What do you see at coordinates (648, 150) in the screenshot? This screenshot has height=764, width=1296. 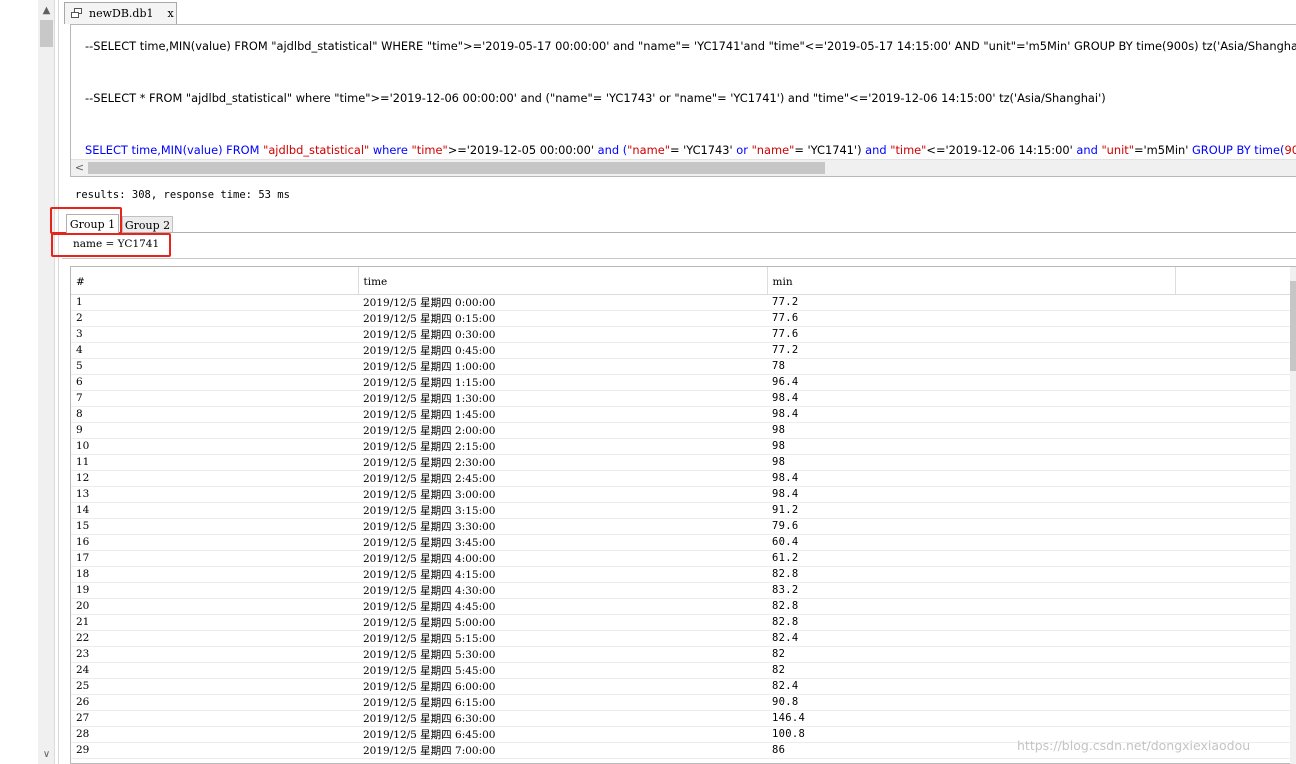 I see `sql-token: "name"` at bounding box center [648, 150].